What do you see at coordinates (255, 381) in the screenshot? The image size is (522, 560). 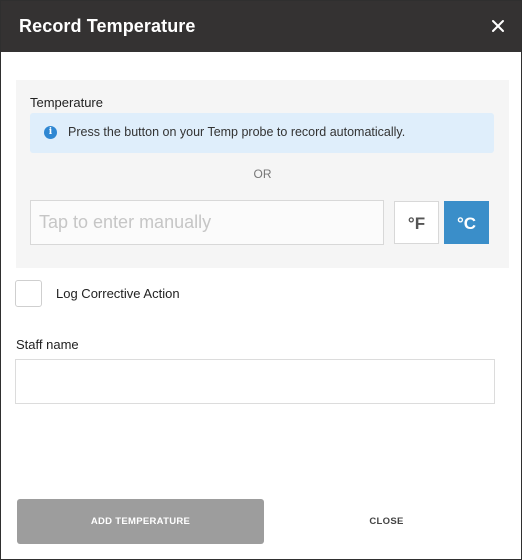 I see `staff-name-input` at bounding box center [255, 381].